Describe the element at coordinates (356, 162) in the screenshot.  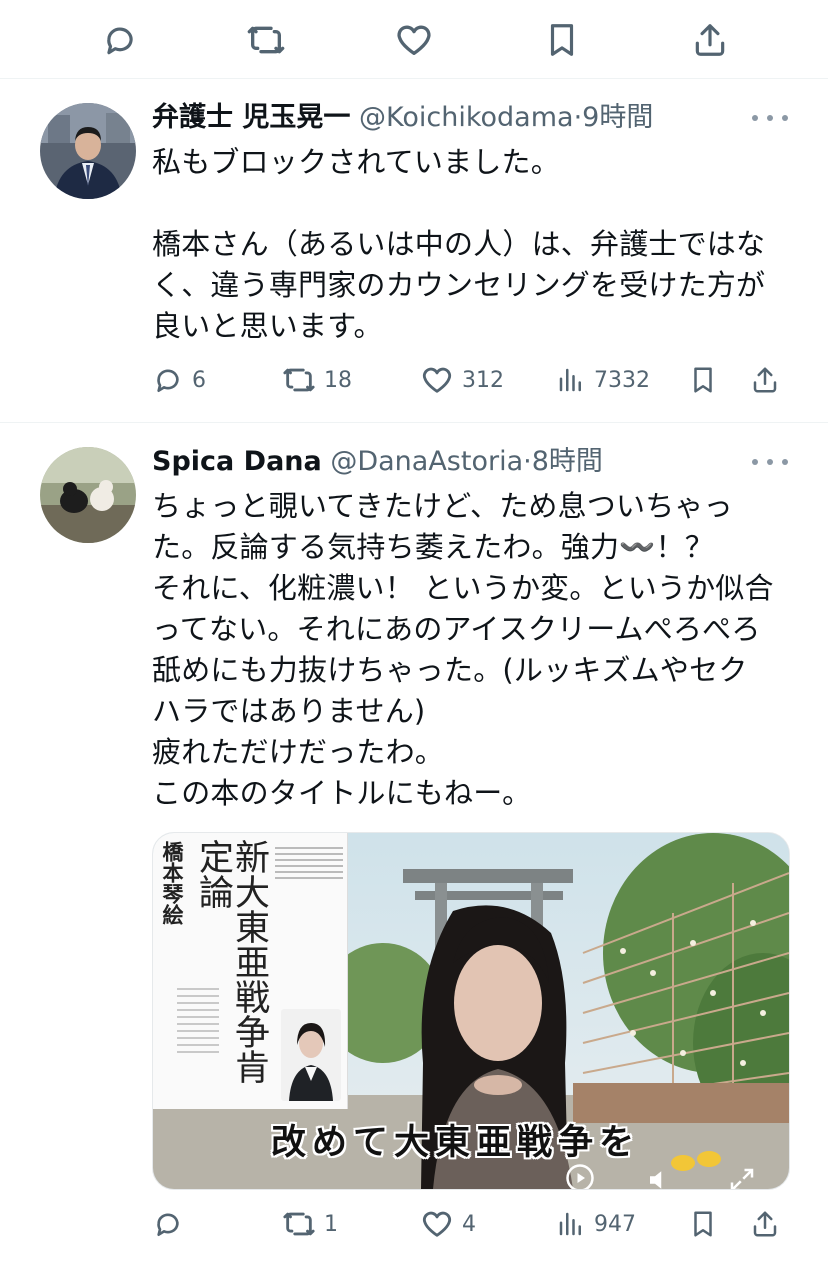
I see `text-line: 私もブロックされていました。` at that location.